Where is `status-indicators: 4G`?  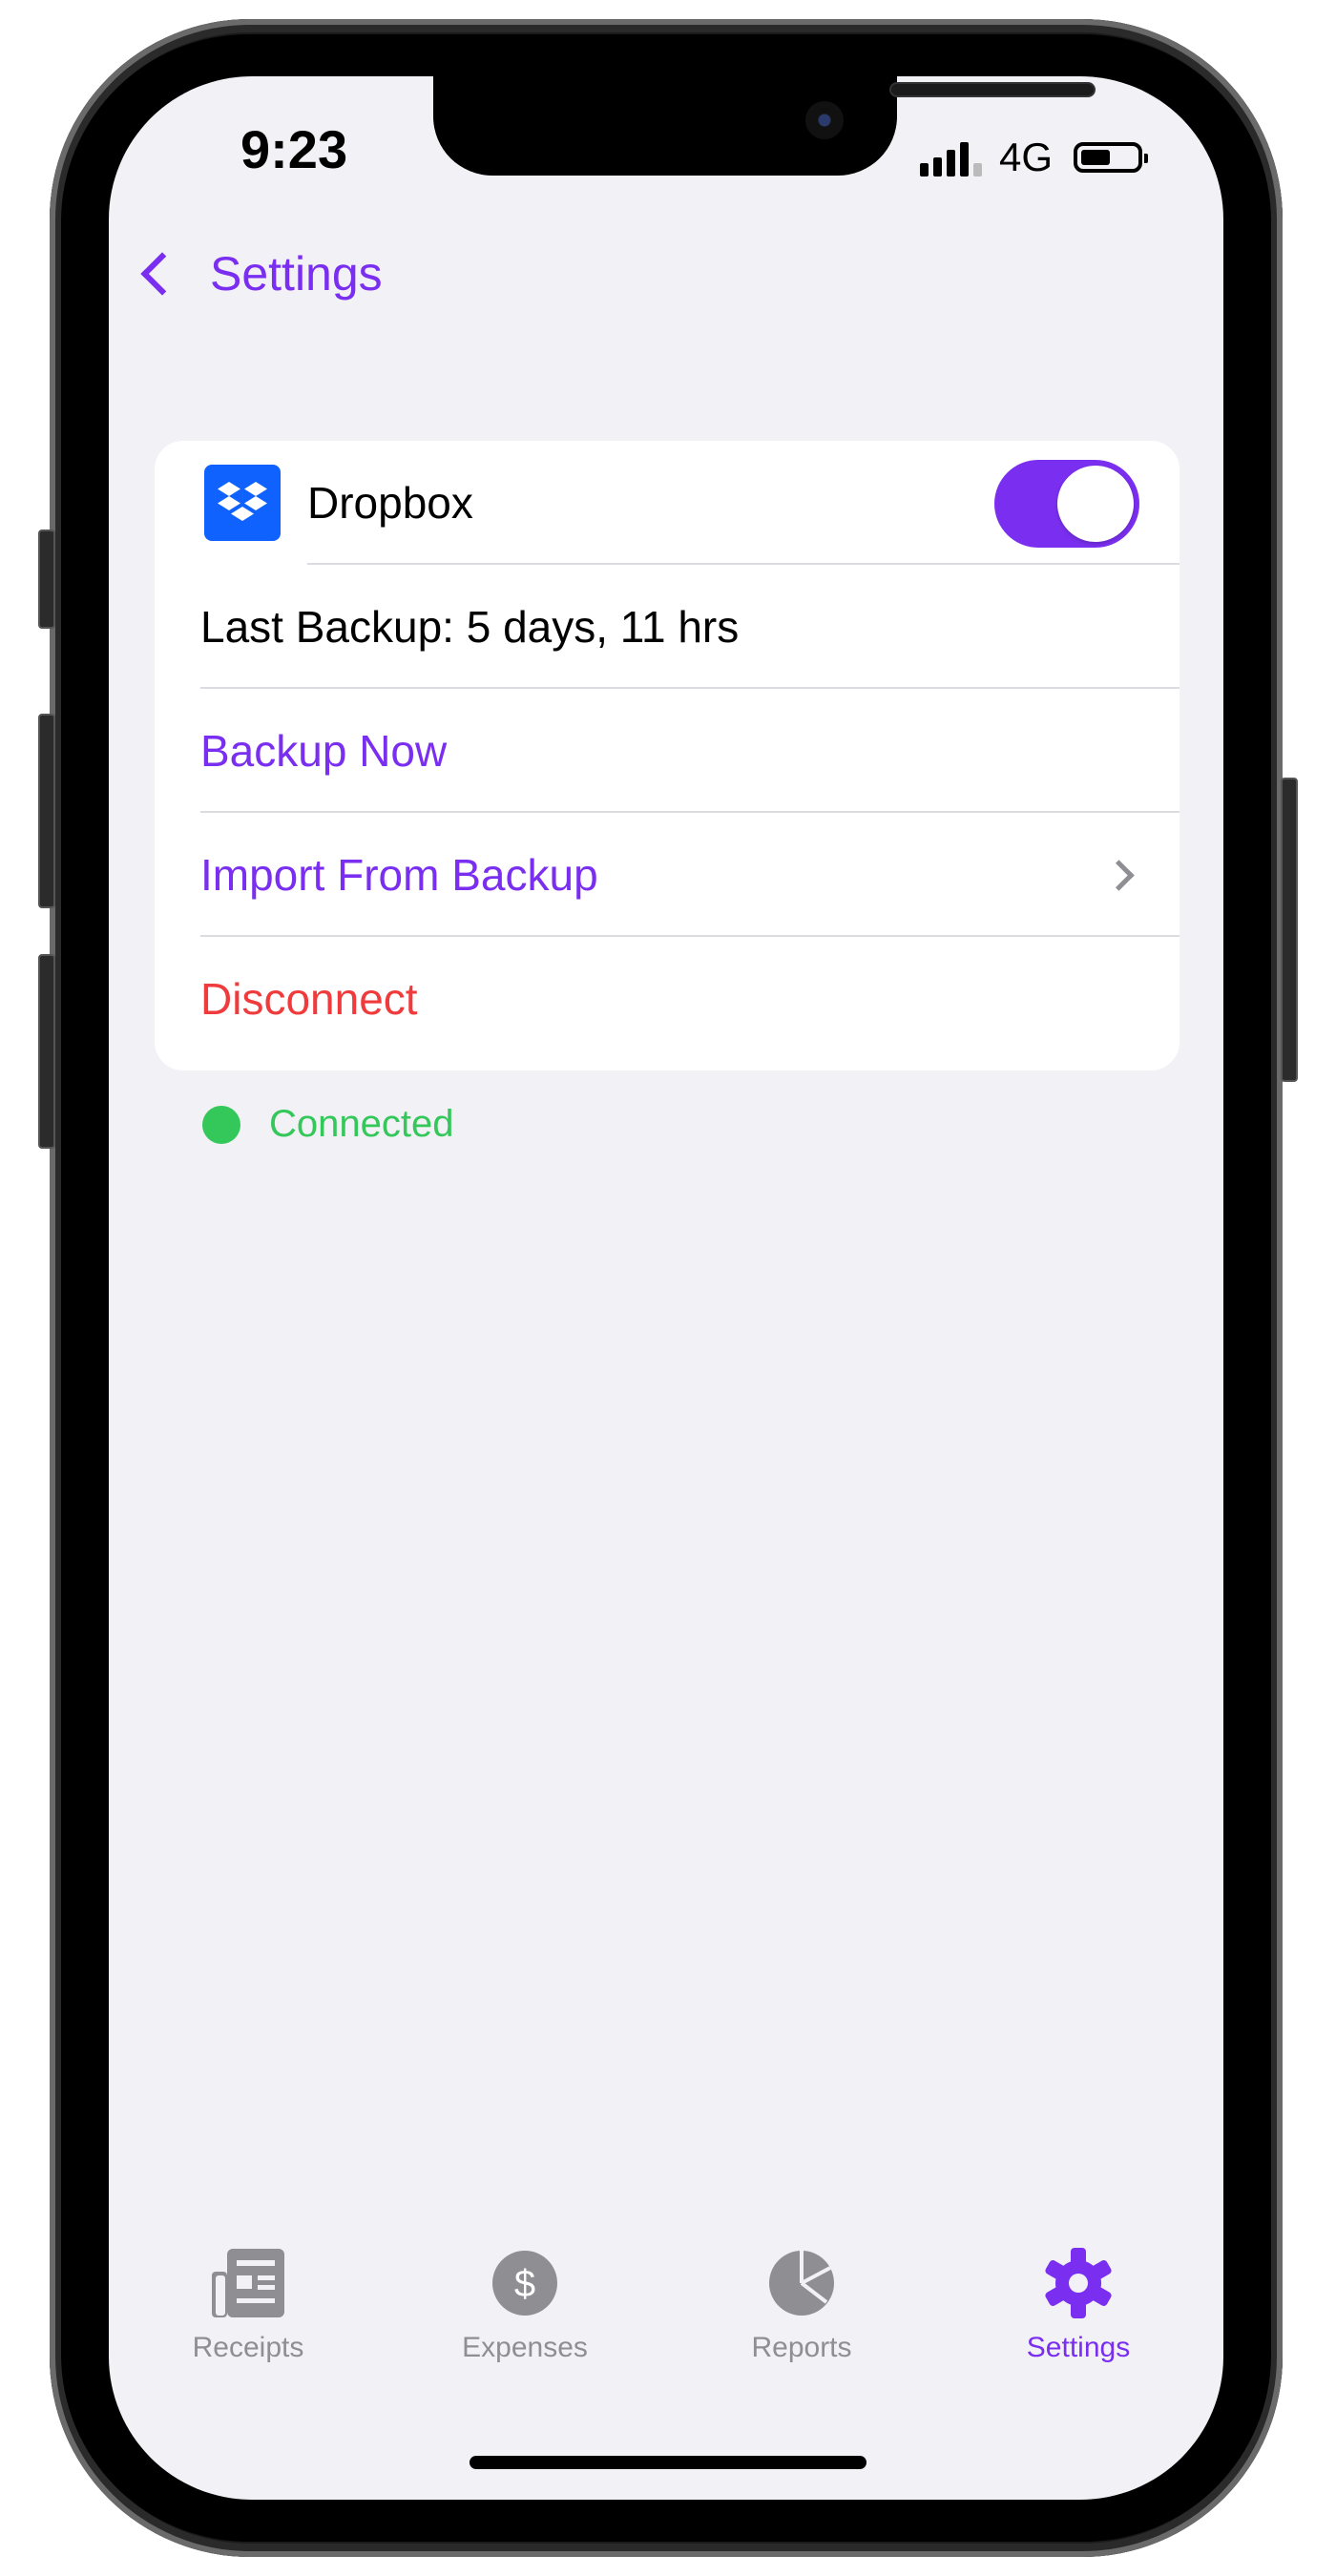
status-indicators: 4G is located at coordinates (1034, 157).